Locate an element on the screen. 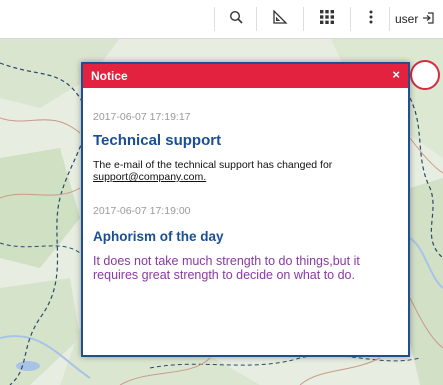  search-button is located at coordinates (236, 19).